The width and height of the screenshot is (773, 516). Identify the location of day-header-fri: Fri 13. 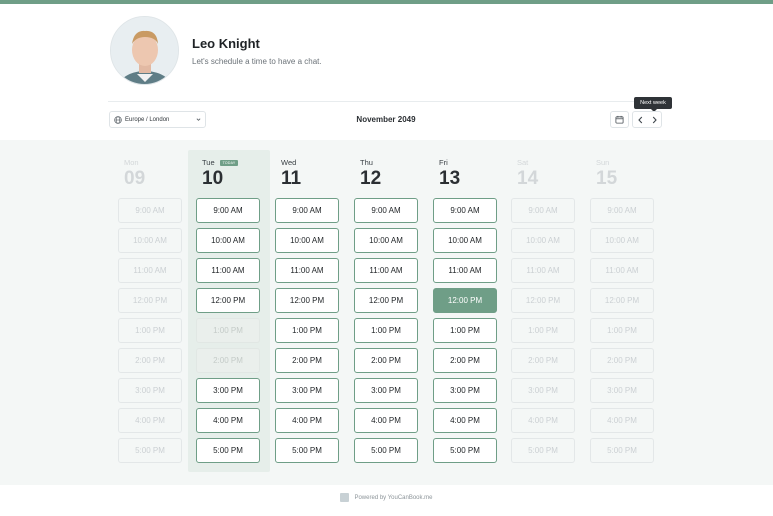
(474, 174).